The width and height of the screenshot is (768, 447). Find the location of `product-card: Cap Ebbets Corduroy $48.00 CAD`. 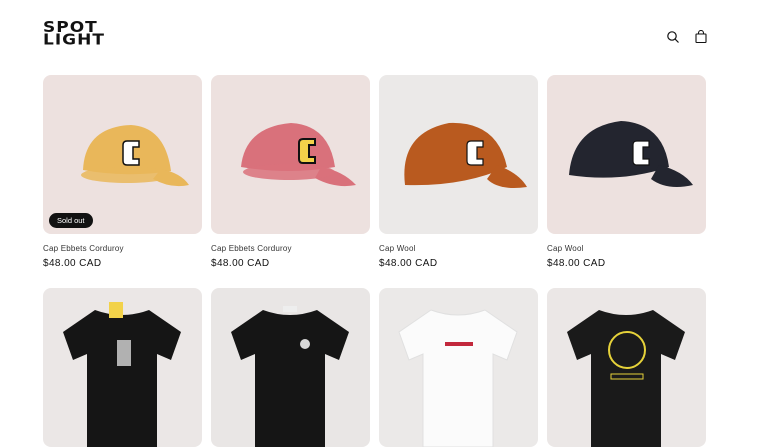

product-card: Cap Ebbets Corduroy $48.00 CAD is located at coordinates (290, 172).